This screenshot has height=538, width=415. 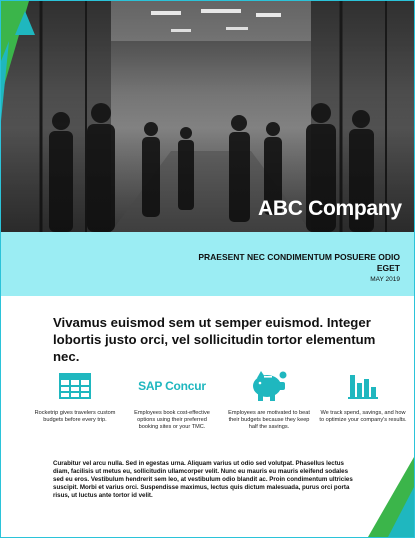 I want to click on decorative-corner-icon, so click(x=391, y=497).